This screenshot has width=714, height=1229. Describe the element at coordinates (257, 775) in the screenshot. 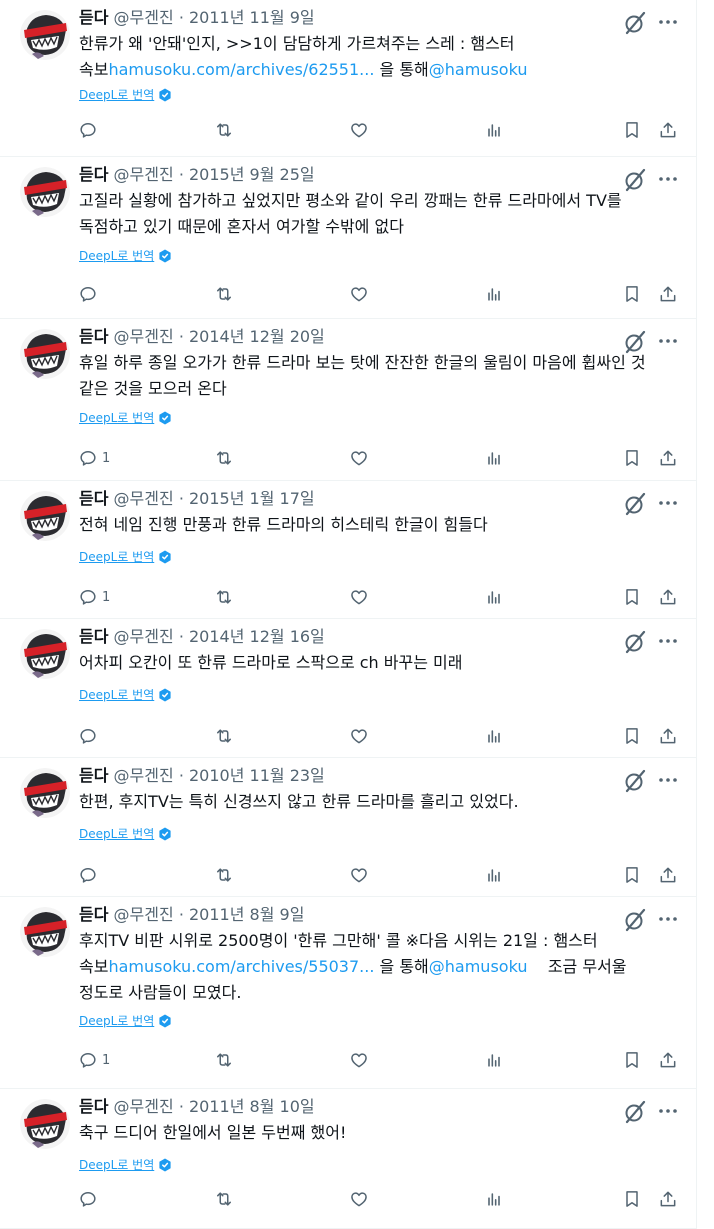

I see `tweet-date: 2010년 11월 23일` at that location.